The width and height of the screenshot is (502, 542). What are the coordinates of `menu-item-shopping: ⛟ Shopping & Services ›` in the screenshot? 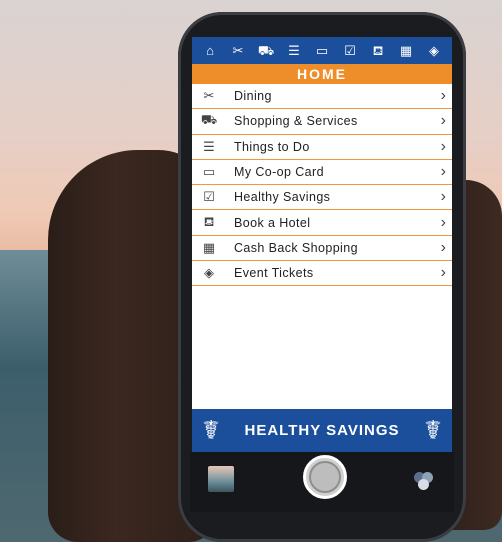 It's located at (322, 122).